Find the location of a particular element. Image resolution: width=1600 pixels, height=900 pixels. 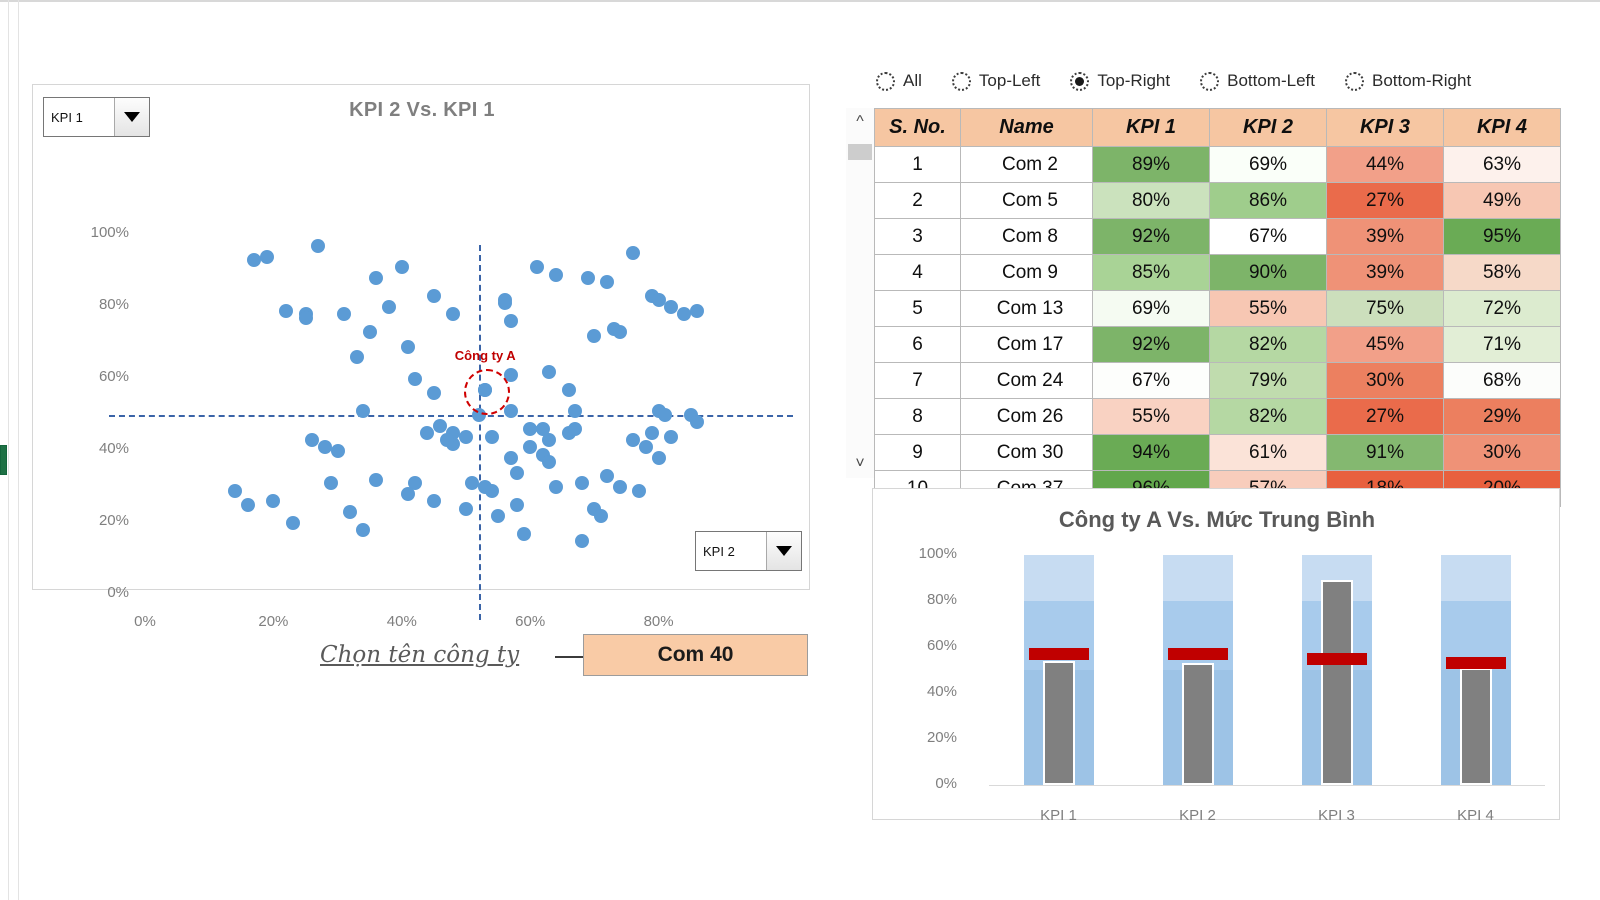

table-row: 5 Com 13 69% 55% 75% 72% is located at coordinates (1217, 308).